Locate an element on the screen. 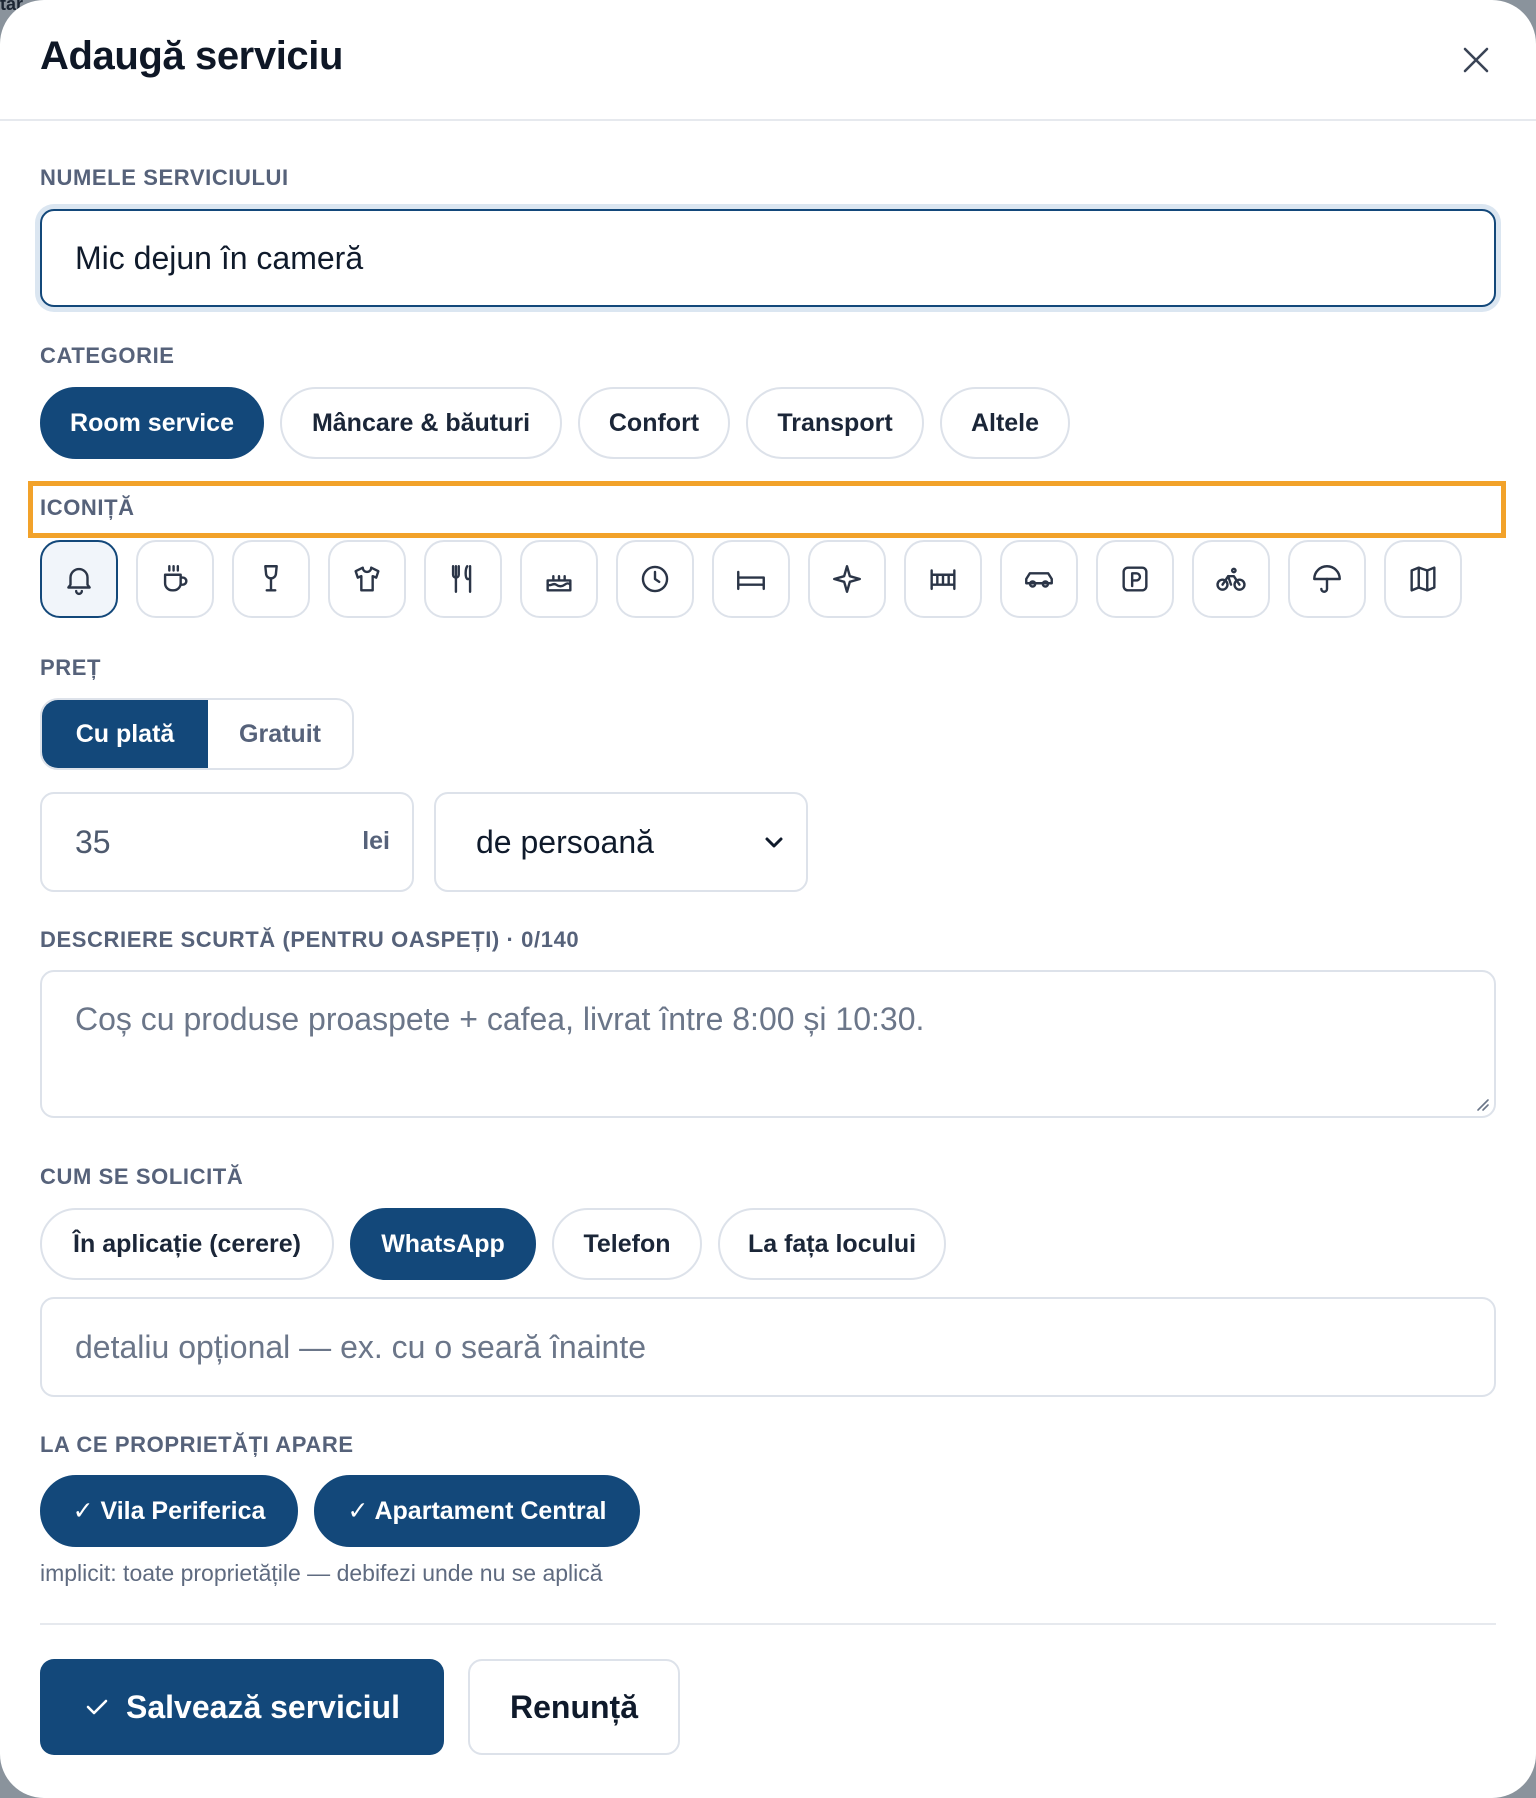  icon-option-crib is located at coordinates (943, 579).